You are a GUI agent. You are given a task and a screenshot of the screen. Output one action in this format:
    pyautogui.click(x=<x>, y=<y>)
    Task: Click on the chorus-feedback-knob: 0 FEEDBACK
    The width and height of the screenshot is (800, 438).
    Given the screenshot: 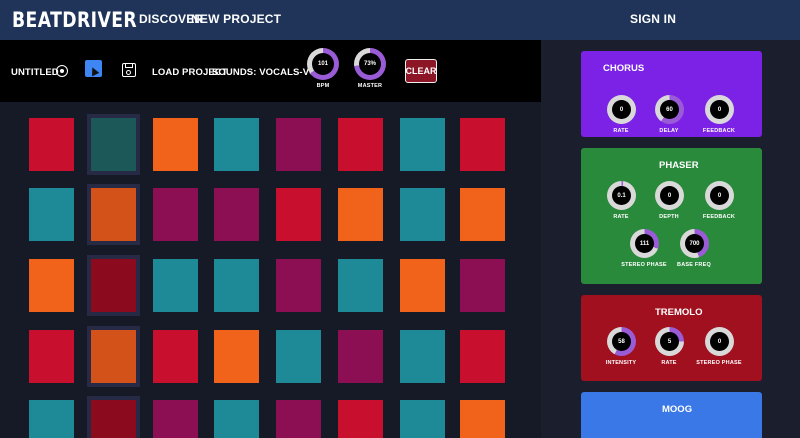 What is the action you would take?
    pyautogui.click(x=719, y=114)
    